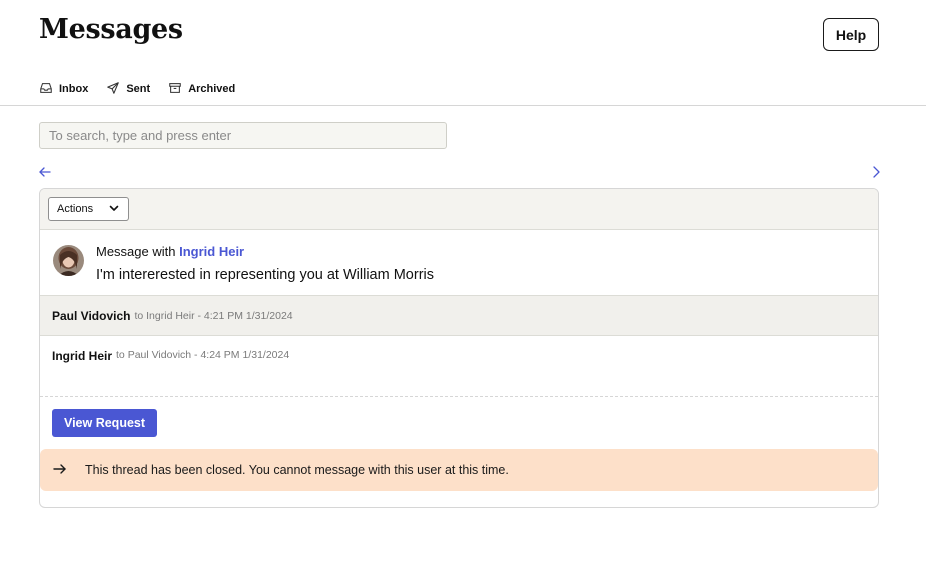 This screenshot has width=926, height=562. Describe the element at coordinates (45, 172) in the screenshot. I see `previous-arrow-icon` at that location.